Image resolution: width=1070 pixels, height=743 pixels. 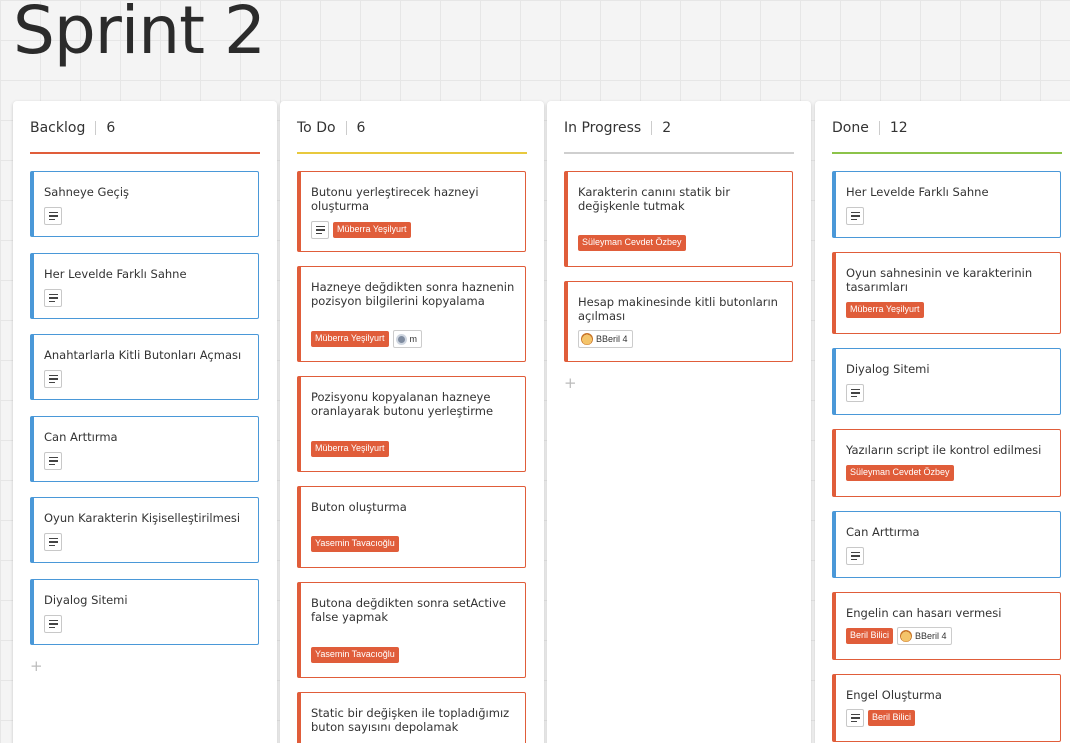 I want to click on column-header: In Progress 2, so click(x=617, y=128).